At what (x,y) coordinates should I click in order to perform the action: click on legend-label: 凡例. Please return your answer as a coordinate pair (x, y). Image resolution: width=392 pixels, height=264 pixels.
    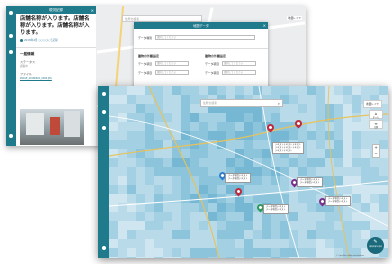
    Looking at the image, I should click on (376, 127).